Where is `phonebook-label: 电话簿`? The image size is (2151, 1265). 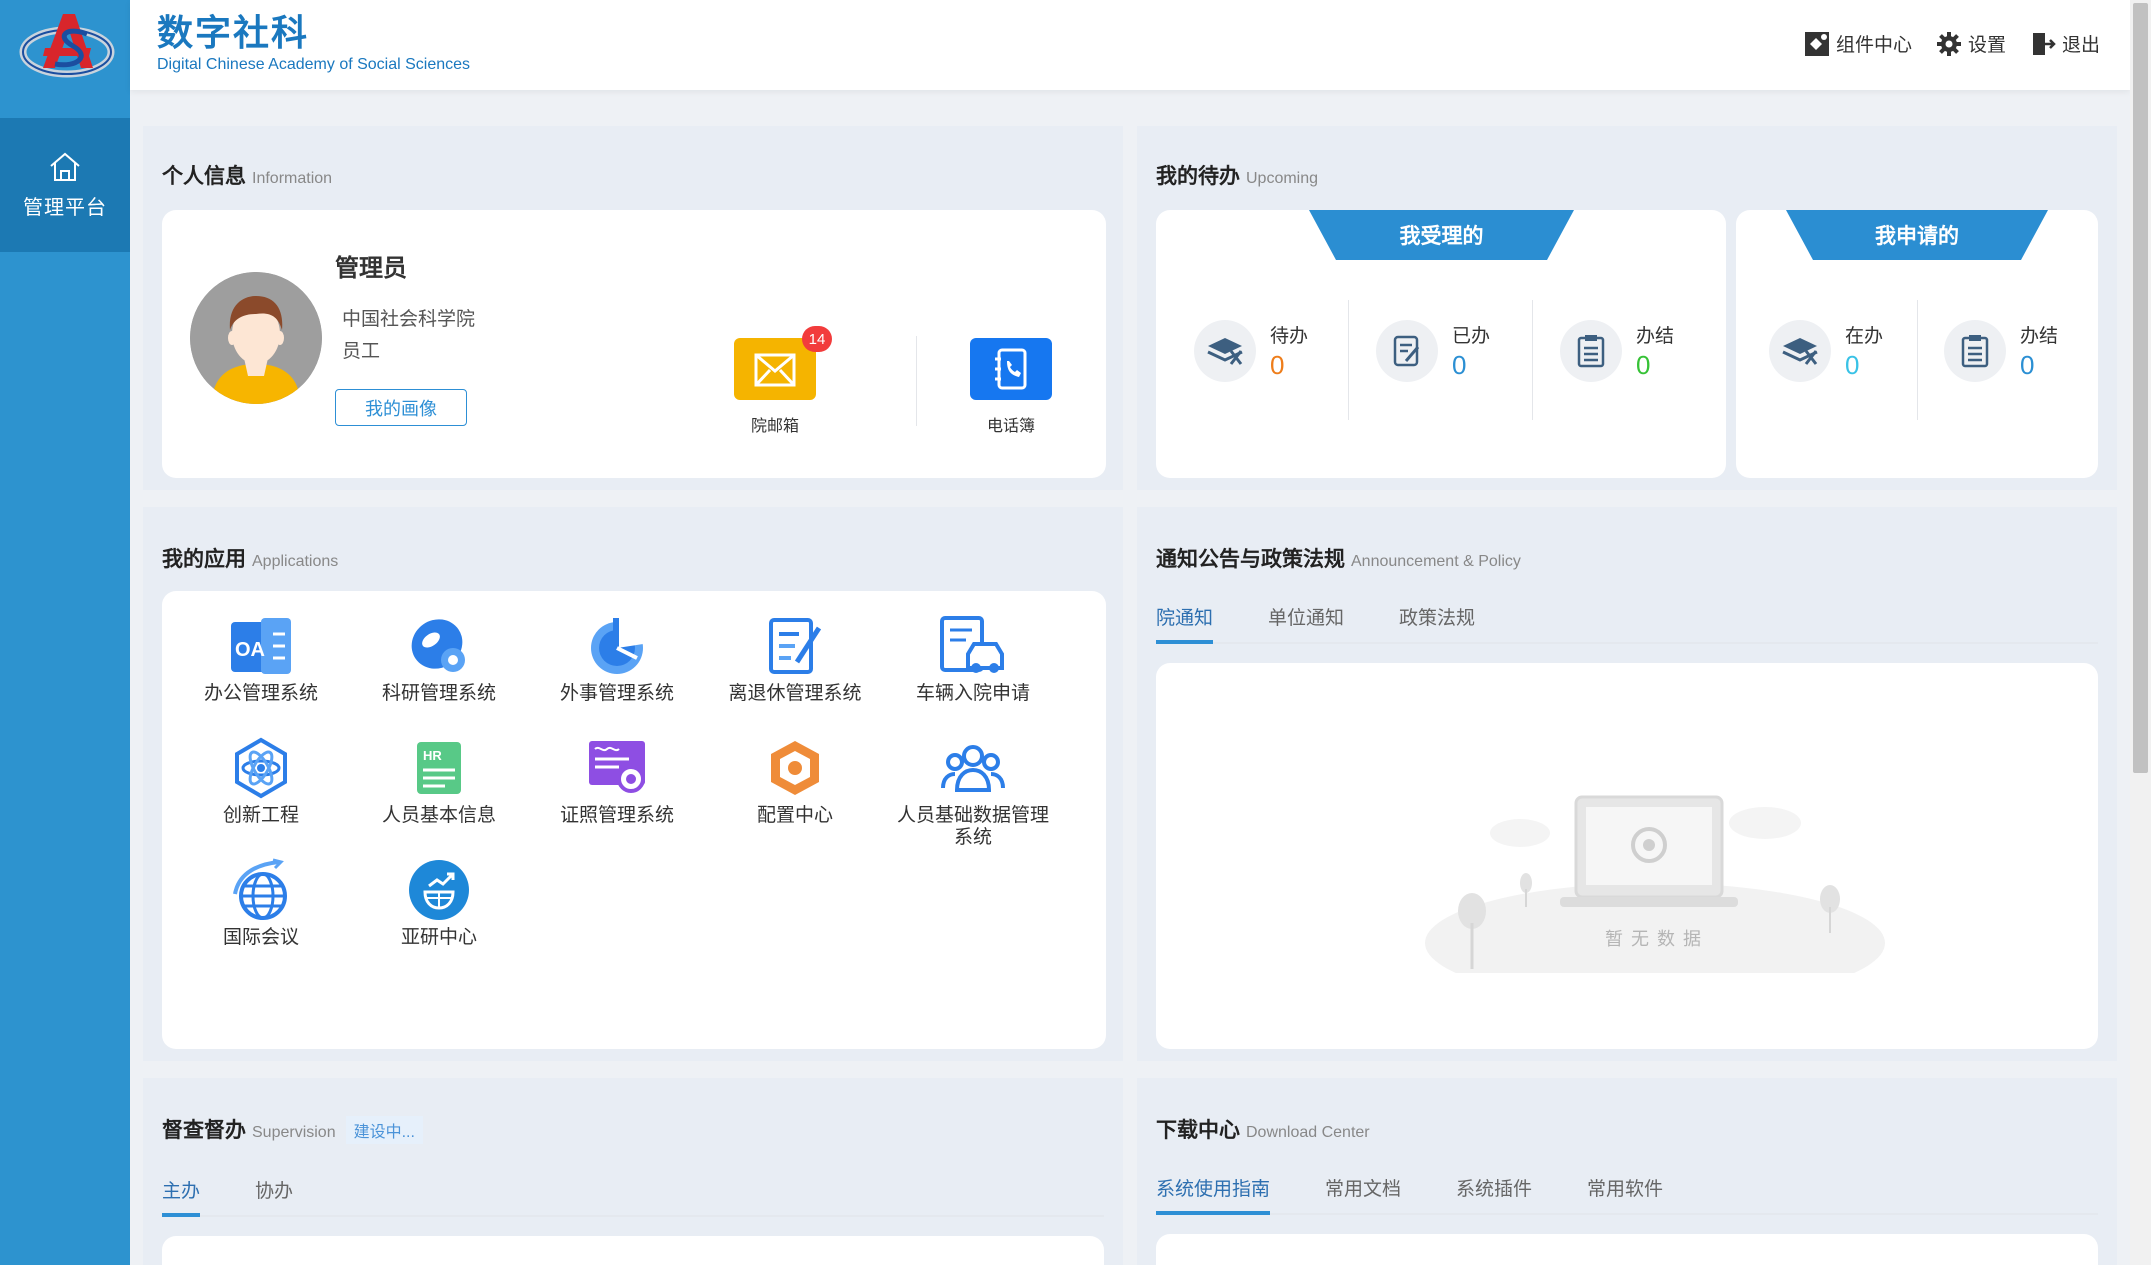 phonebook-label: 电话簿 is located at coordinates (1010, 426).